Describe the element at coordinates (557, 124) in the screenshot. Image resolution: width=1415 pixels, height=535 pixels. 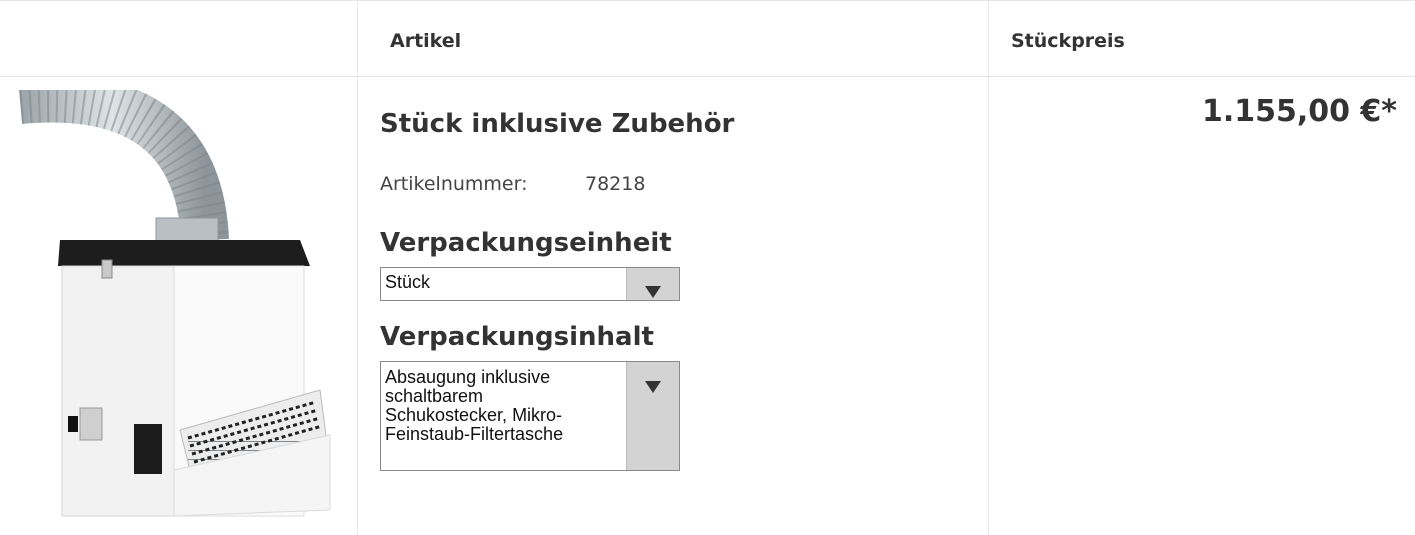
I see `product-title: Stück inklusive Zubehör` at that location.